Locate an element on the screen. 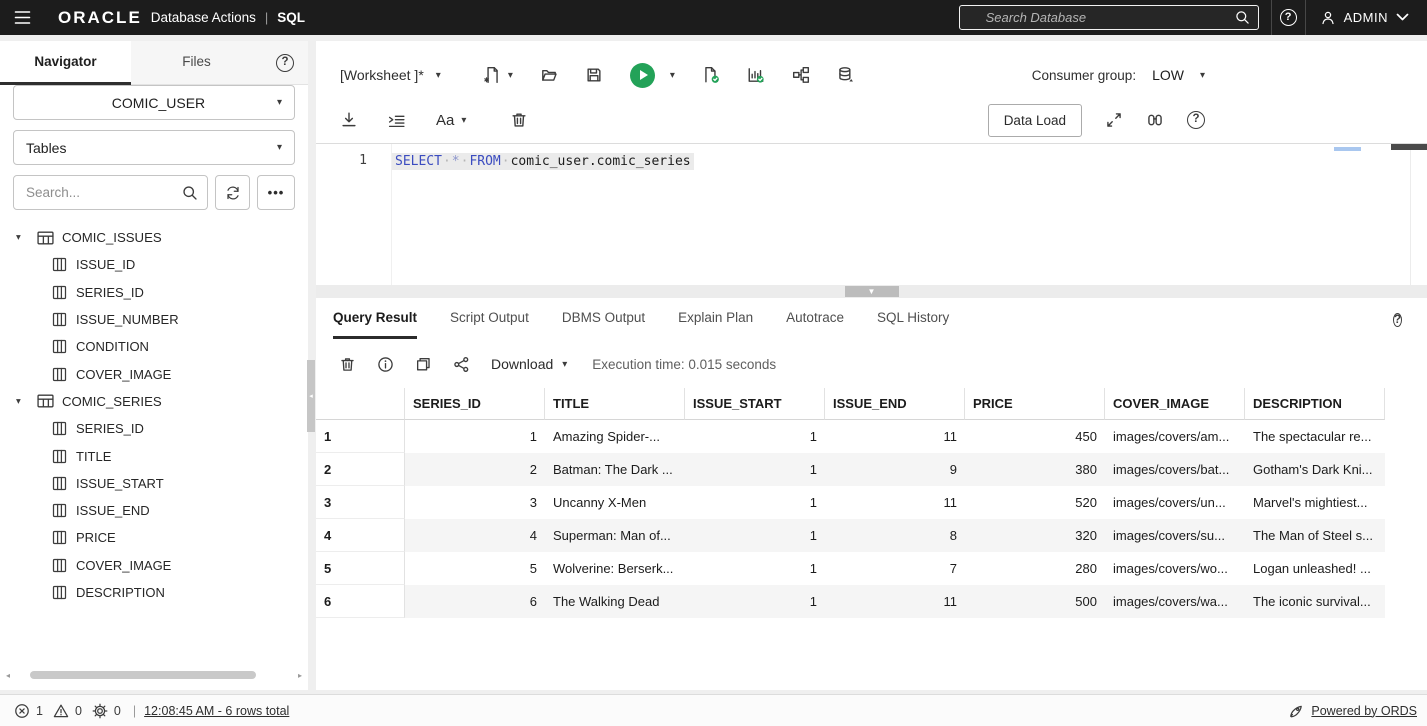 This screenshot has height=726, width=1427. object-type-select: Tables ▾ is located at coordinates (154, 147).